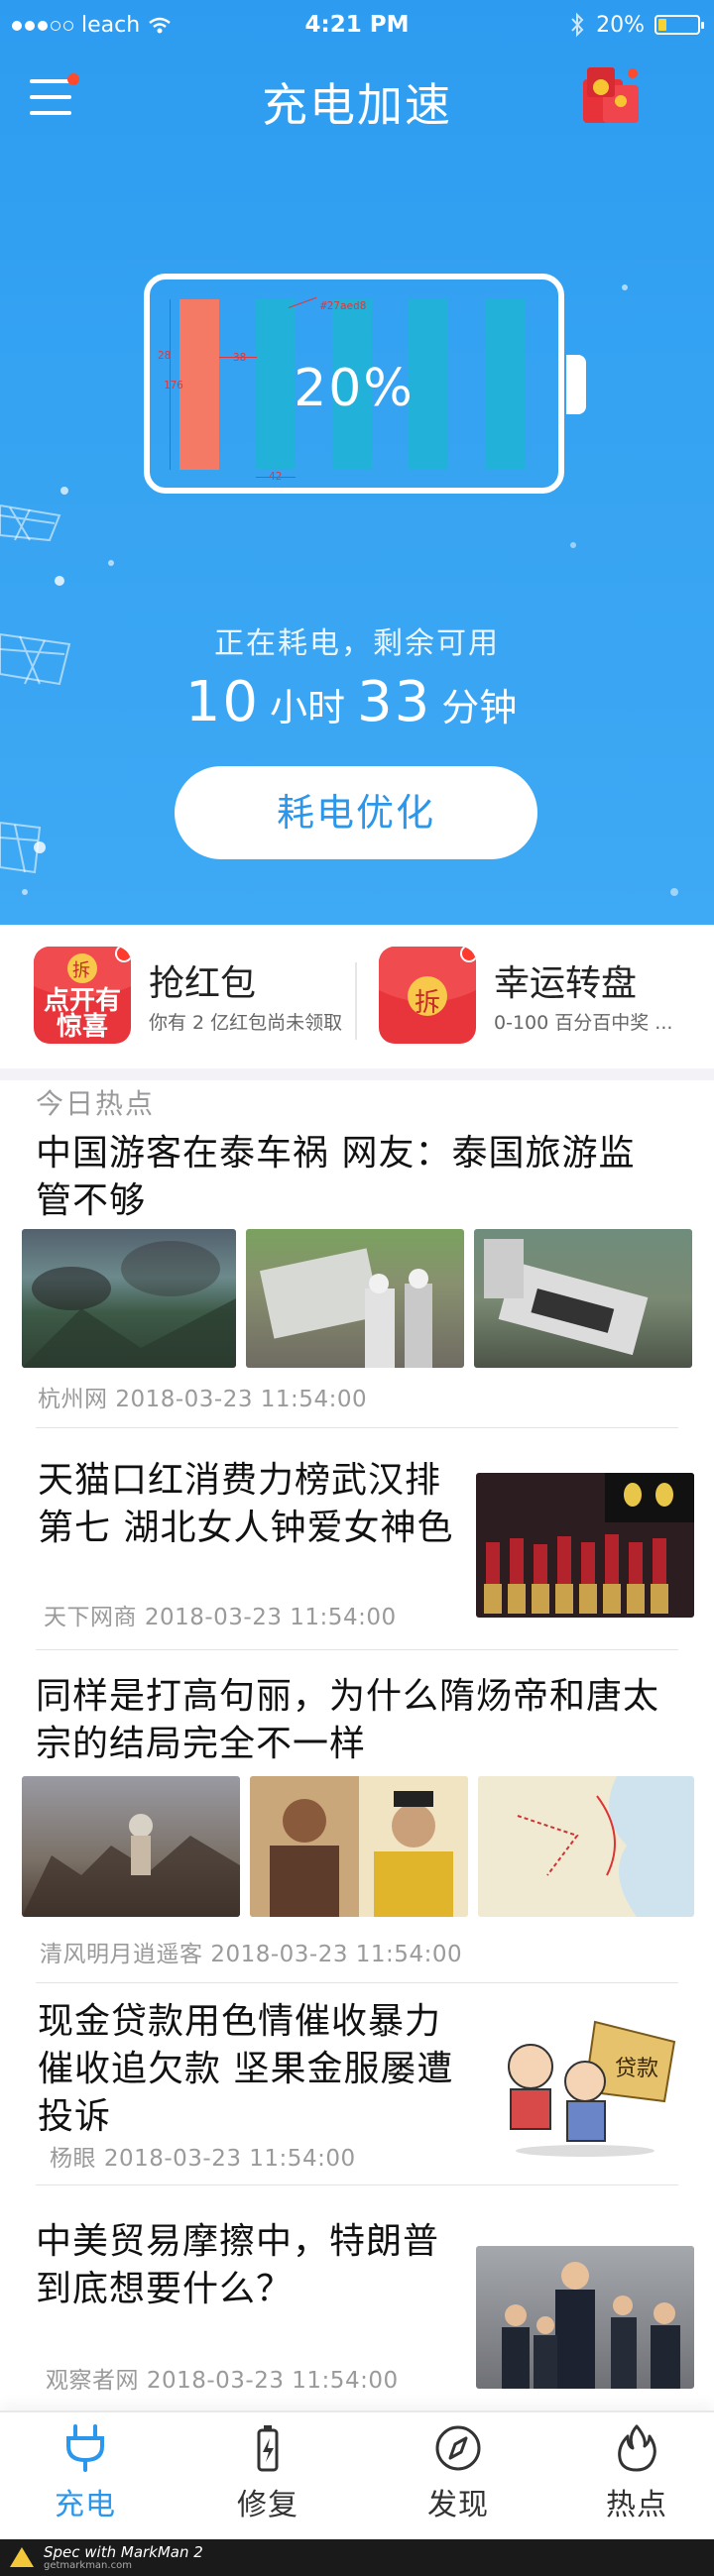 The height and width of the screenshot is (2576, 714). Describe the element at coordinates (96, 1103) in the screenshot. I see `section-title: 今日热点` at that location.